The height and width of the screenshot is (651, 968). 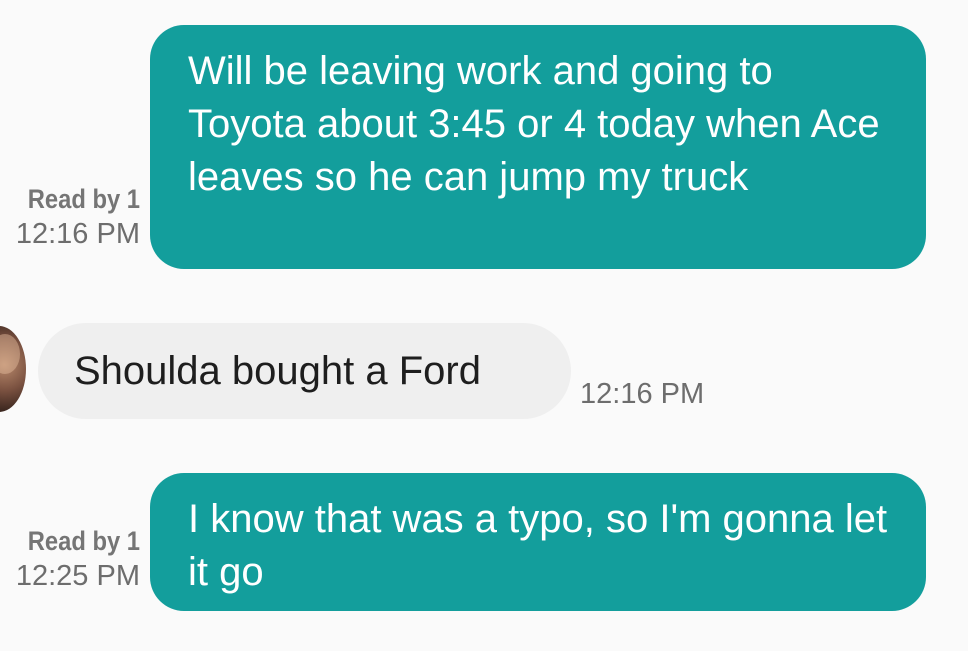 I want to click on message-timestamp: 12:25 PM, so click(x=77, y=576).